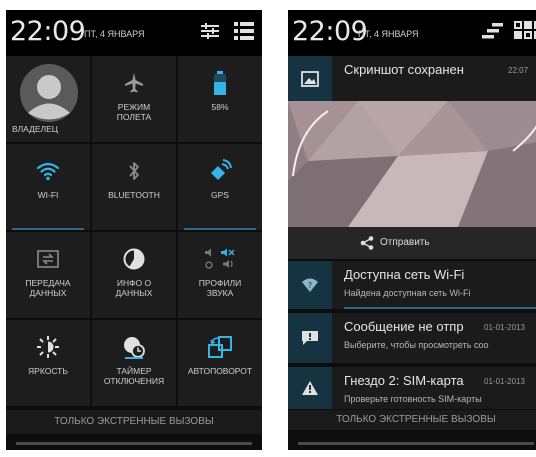 Image resolution: width=536 pixels, height=457 pixels. I want to click on battery-icon, so click(220, 83).